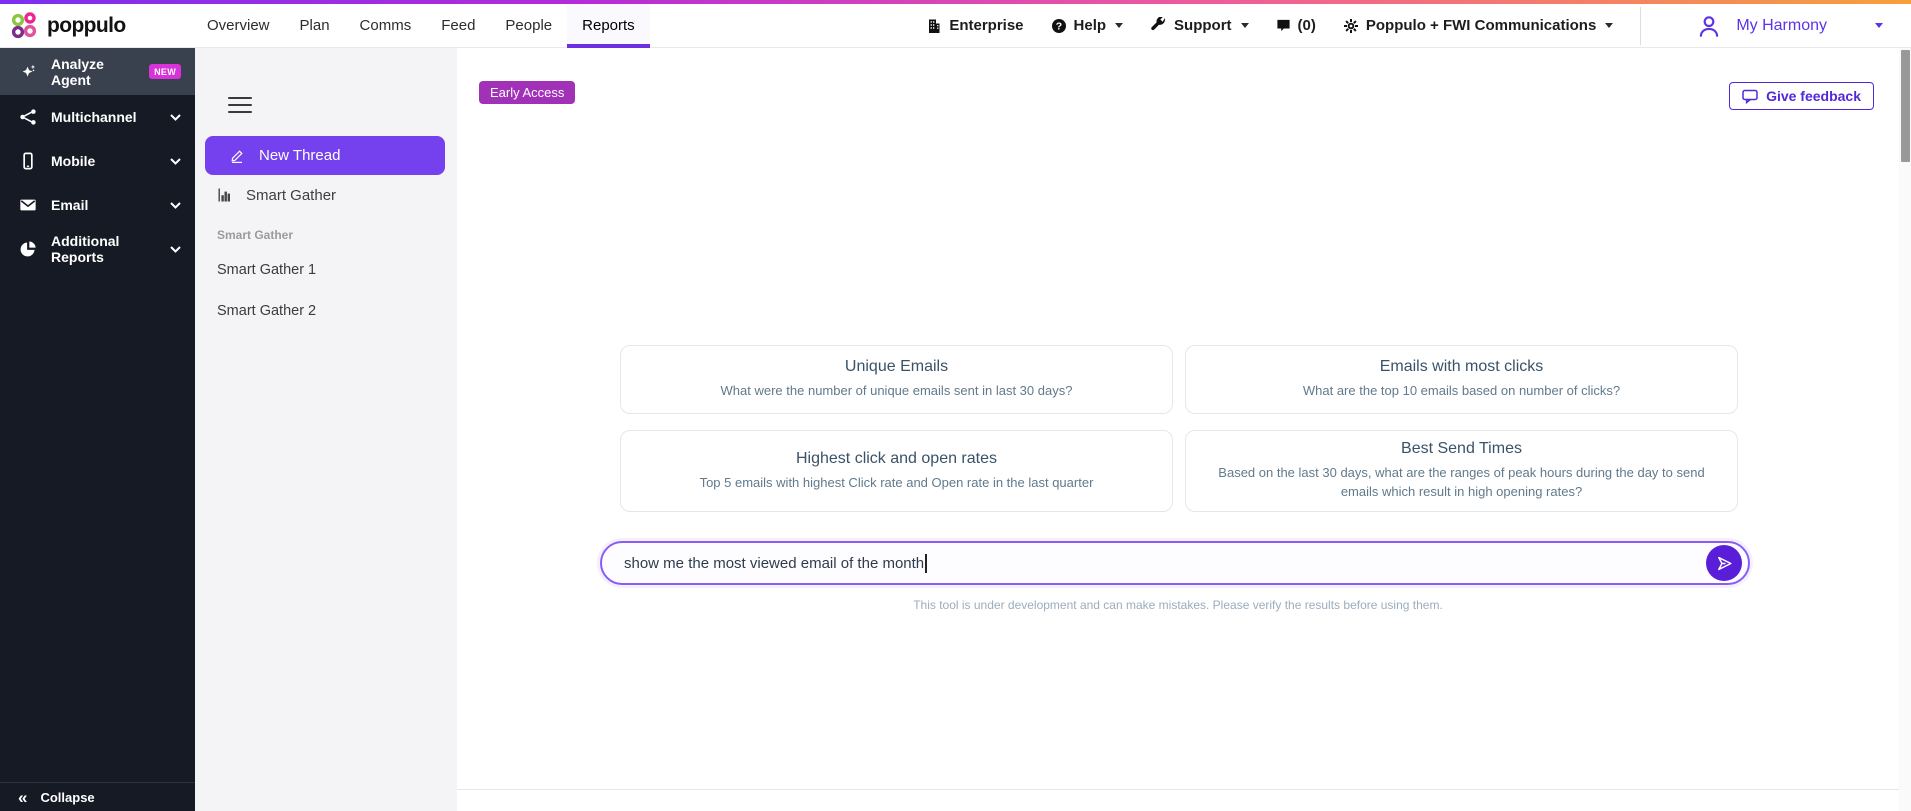 The width and height of the screenshot is (1911, 811). I want to click on logo-wordmark: poppulo, so click(86, 25).